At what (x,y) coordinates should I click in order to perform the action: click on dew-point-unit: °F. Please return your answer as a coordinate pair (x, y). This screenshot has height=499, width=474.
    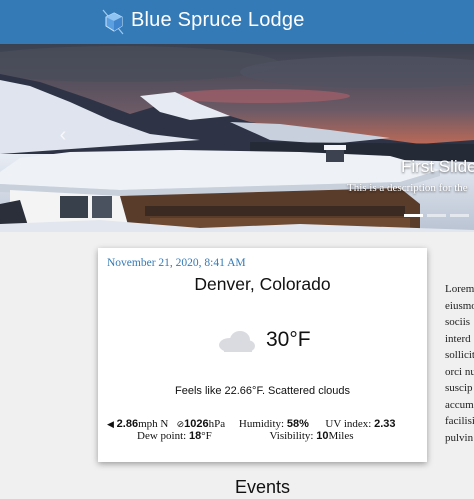
    Looking at the image, I should click on (206, 436).